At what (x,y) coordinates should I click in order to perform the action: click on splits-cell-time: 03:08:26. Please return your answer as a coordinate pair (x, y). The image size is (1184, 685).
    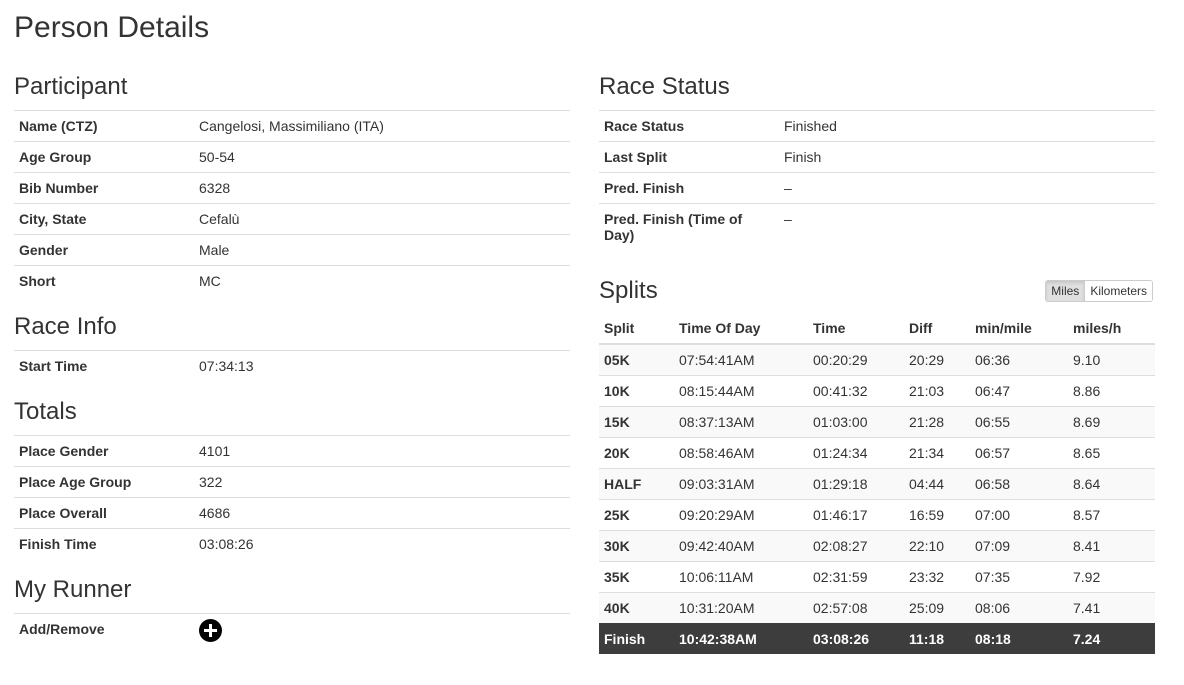
    Looking at the image, I should click on (856, 638).